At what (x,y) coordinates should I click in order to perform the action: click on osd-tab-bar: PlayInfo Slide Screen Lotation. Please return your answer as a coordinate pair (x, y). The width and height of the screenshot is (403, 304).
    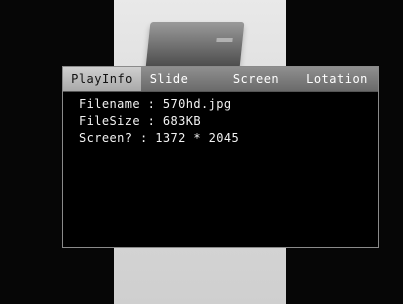
    Looking at the image, I should click on (220, 79).